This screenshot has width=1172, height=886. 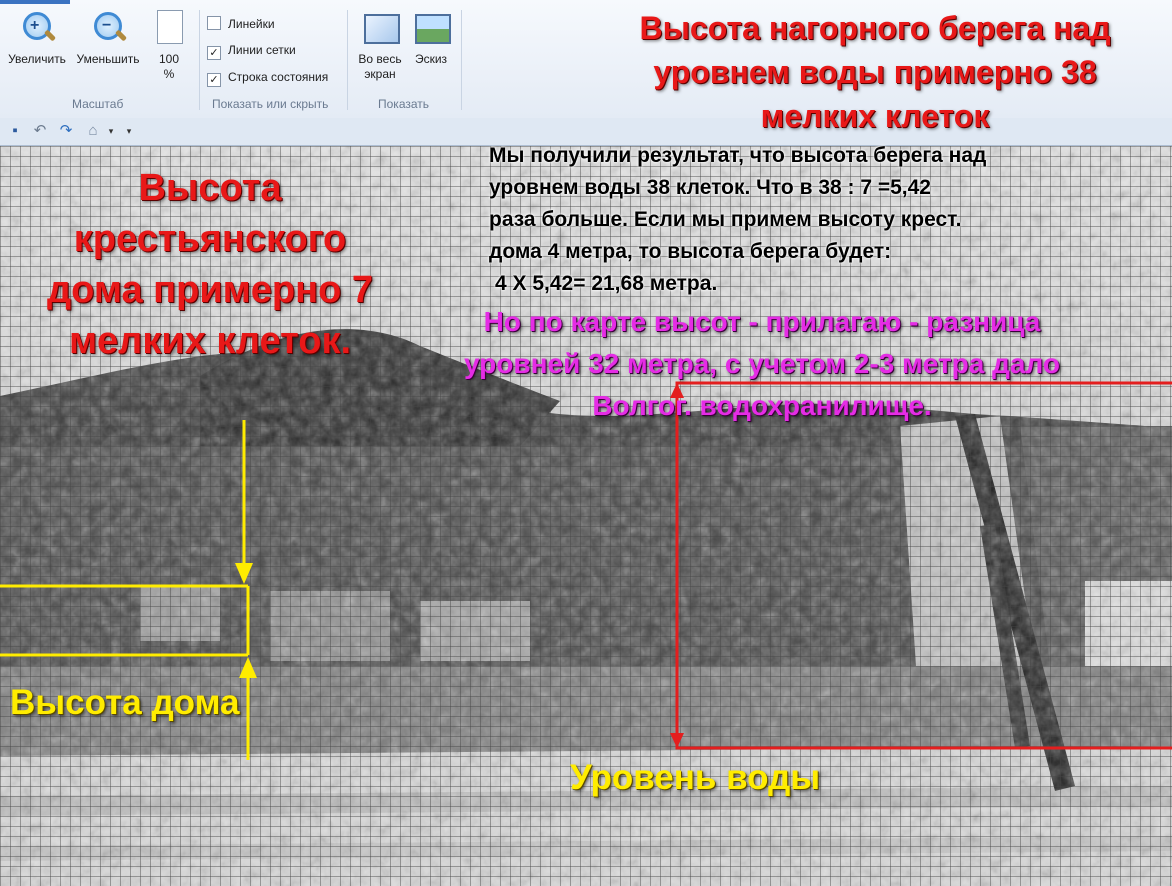 I want to click on thumbnail-label: Эскиз, so click(x=431, y=59).